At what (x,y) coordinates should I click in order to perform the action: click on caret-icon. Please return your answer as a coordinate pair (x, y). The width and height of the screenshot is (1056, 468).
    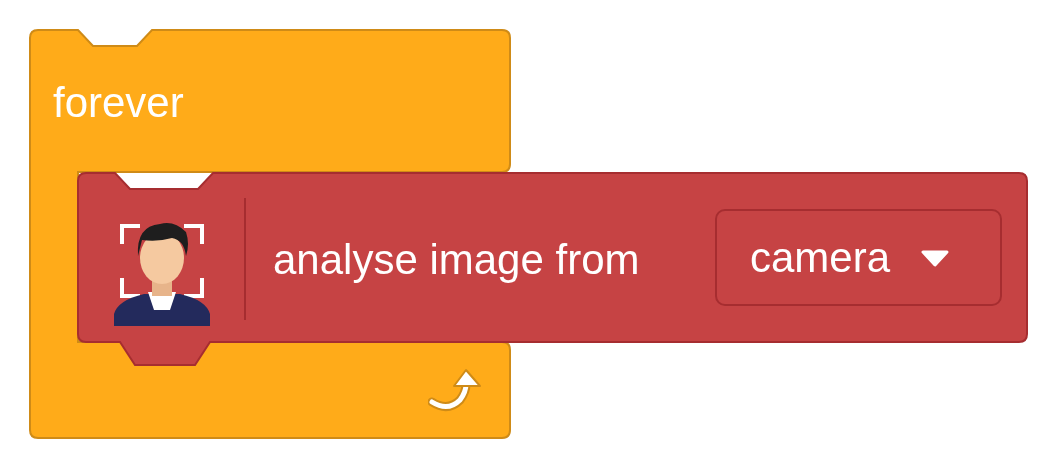
    Looking at the image, I should click on (935, 257).